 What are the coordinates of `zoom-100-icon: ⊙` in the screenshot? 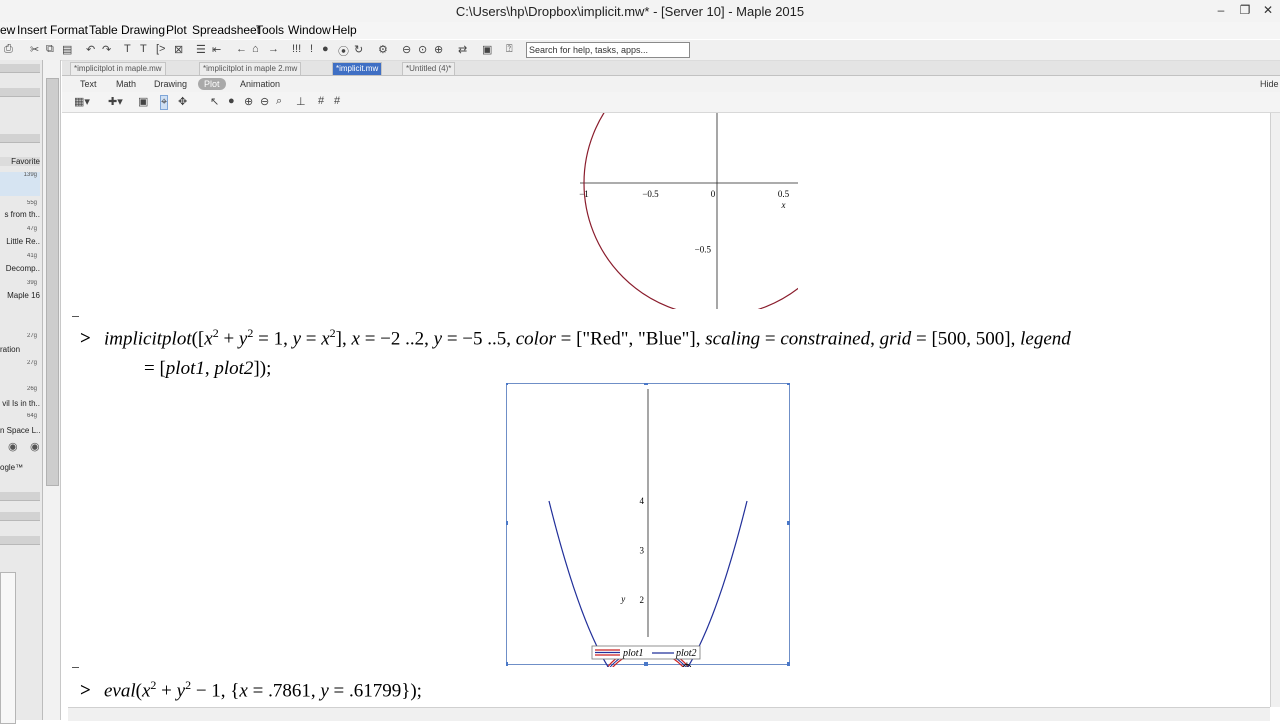 It's located at (422, 49).